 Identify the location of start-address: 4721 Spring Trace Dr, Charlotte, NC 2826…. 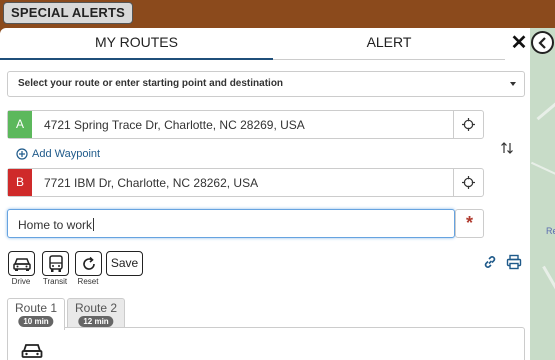
(174, 125).